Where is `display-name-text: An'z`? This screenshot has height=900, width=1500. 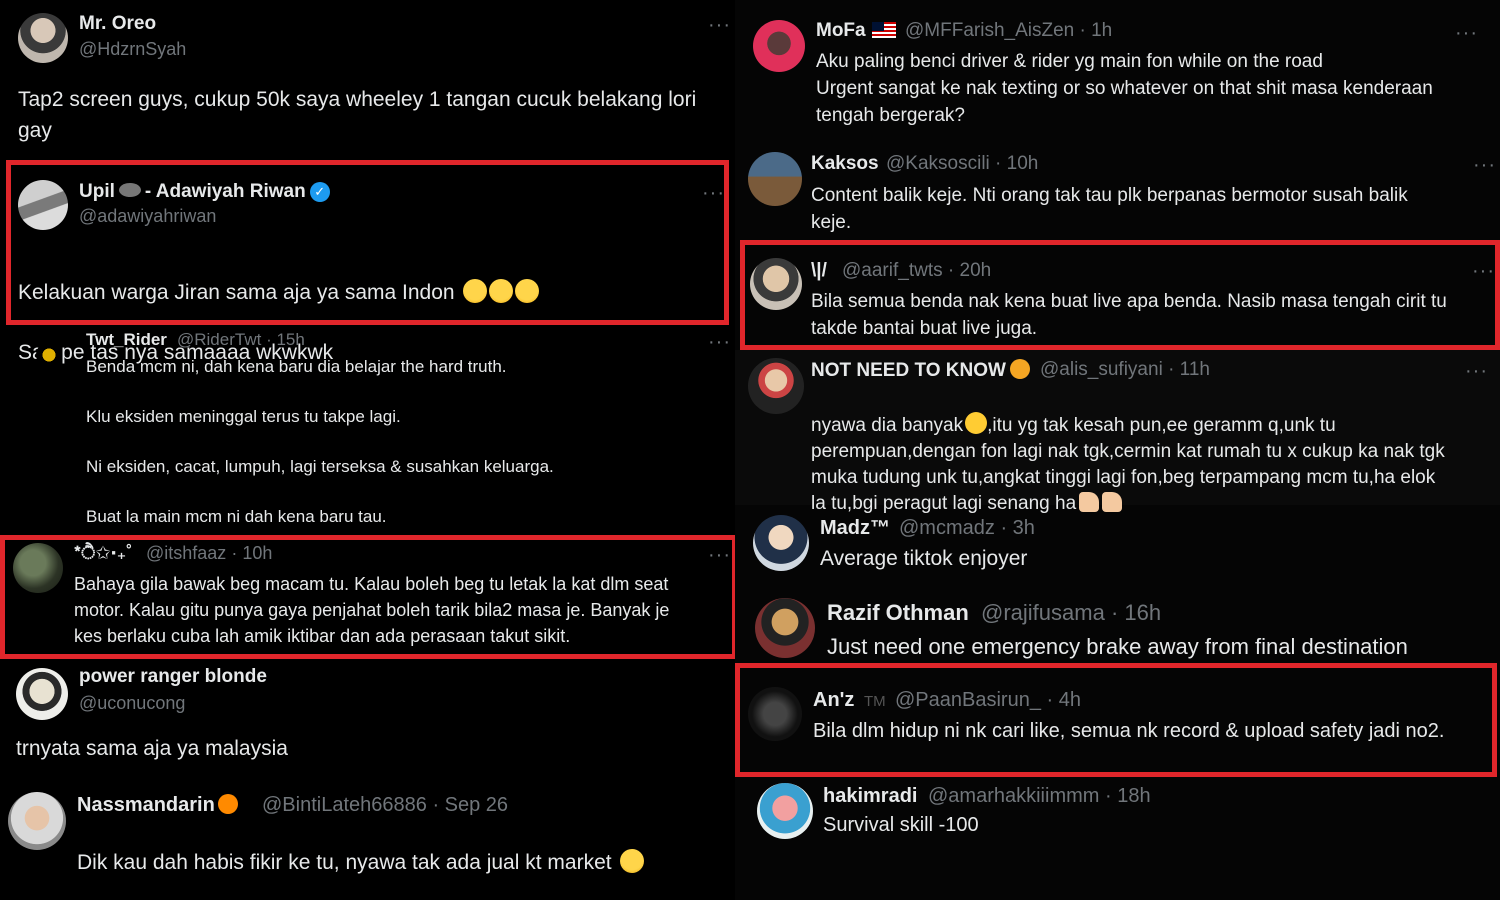
display-name-text: An'z is located at coordinates (834, 700).